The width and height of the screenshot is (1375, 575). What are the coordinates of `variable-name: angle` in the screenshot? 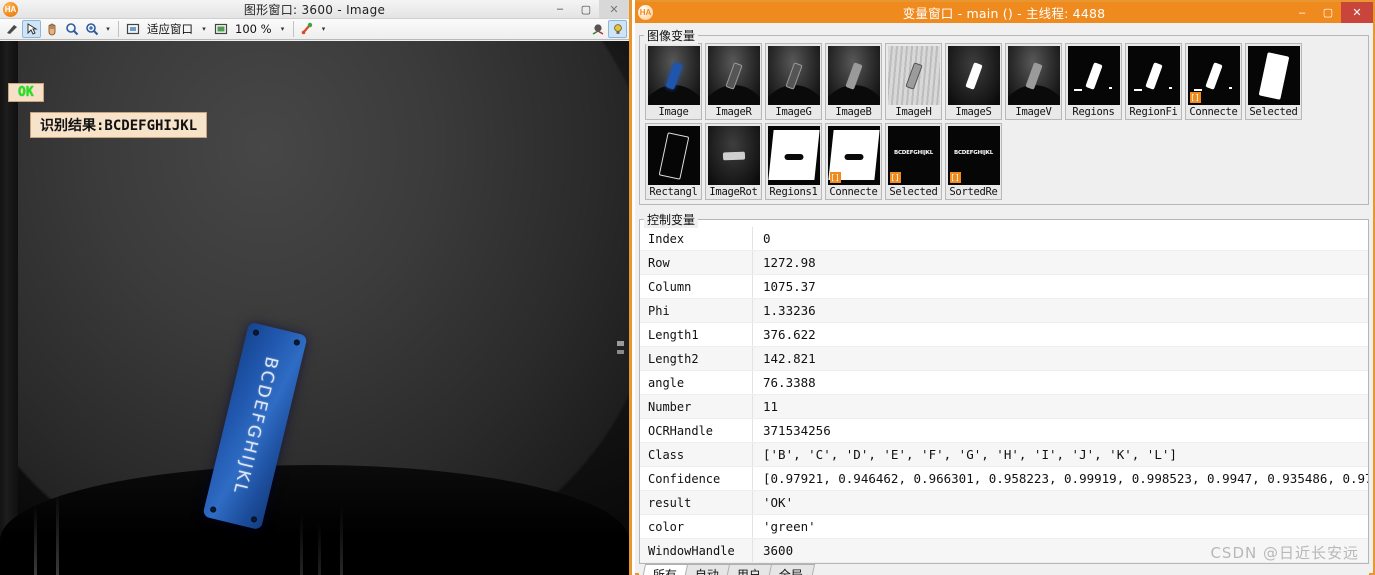 It's located at (696, 382).